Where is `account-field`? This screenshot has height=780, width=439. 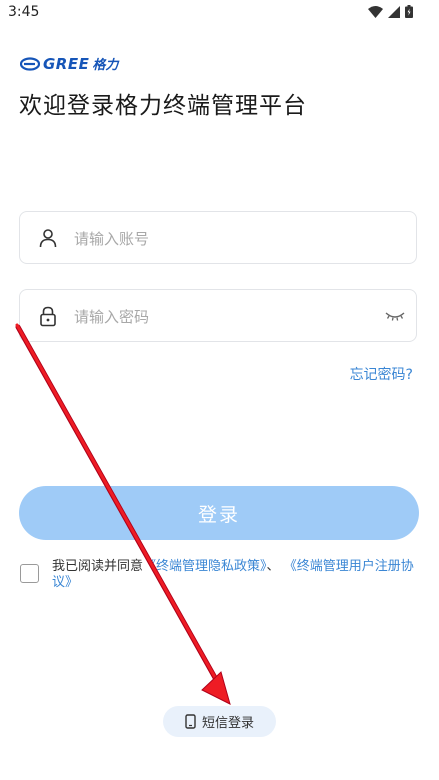
account-field is located at coordinates (218, 238).